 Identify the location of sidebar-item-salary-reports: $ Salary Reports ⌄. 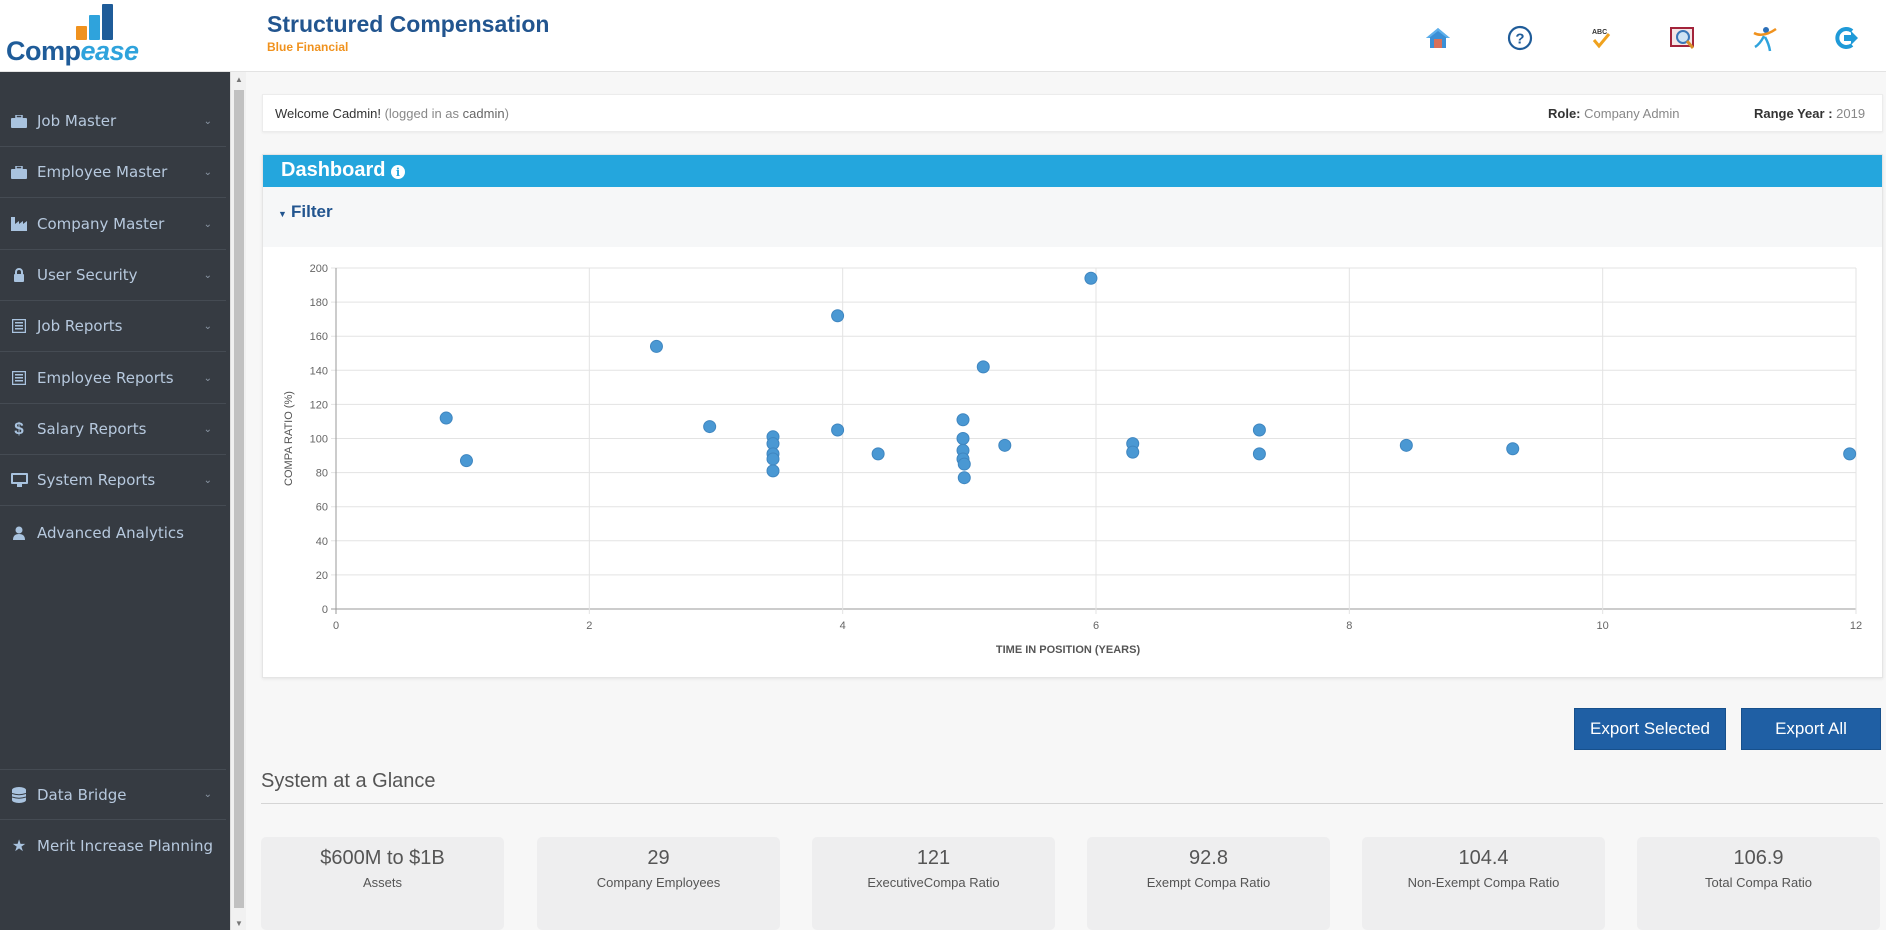
(113, 429).